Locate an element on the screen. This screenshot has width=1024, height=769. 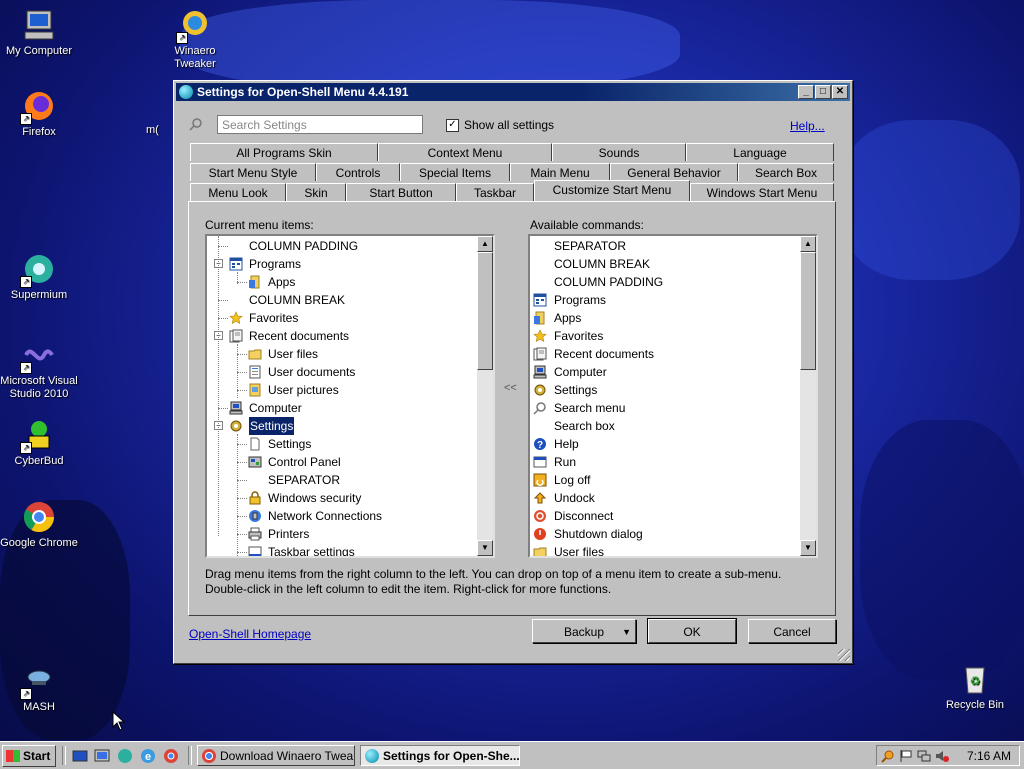
tab-windows-start-menu: Windows Start Menu is located at coordinates (762, 192).